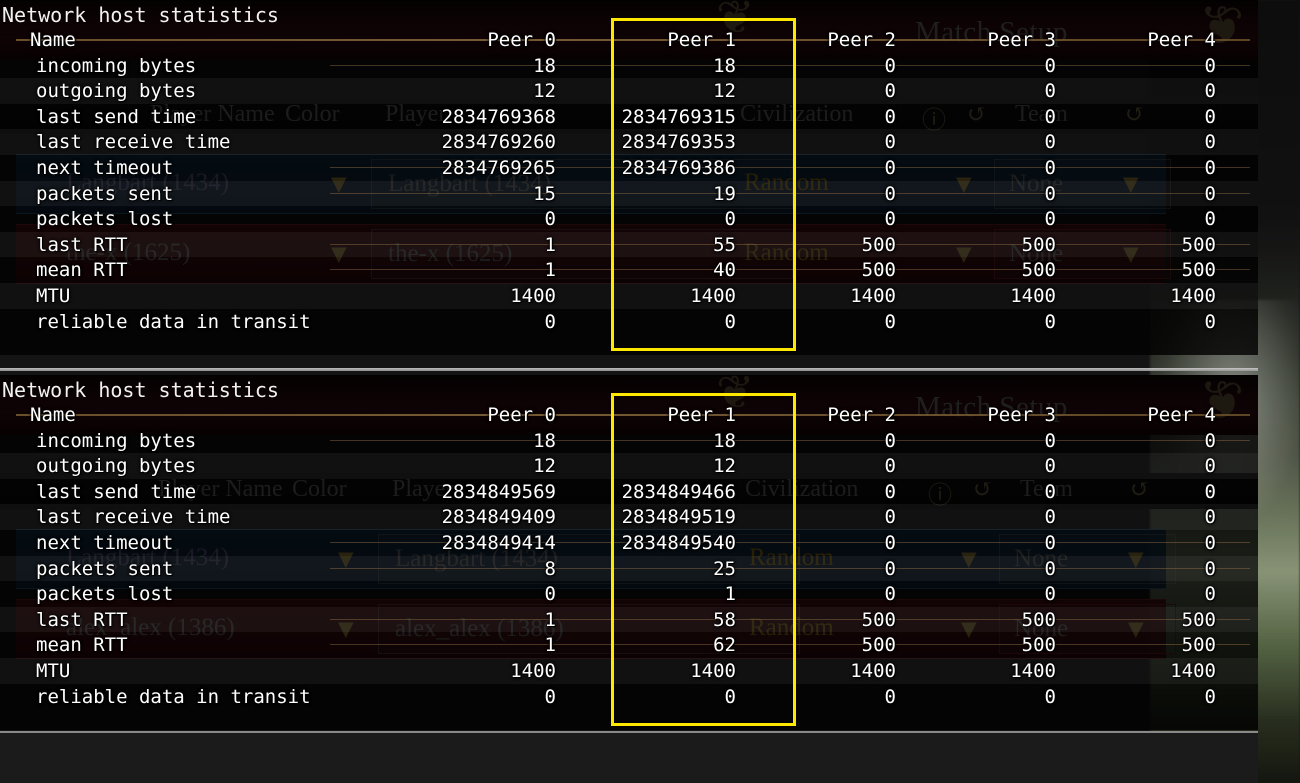 This screenshot has width=1300, height=783. What do you see at coordinates (498, 116) in the screenshot?
I see `stat-value-peer-0: 2834769368` at bounding box center [498, 116].